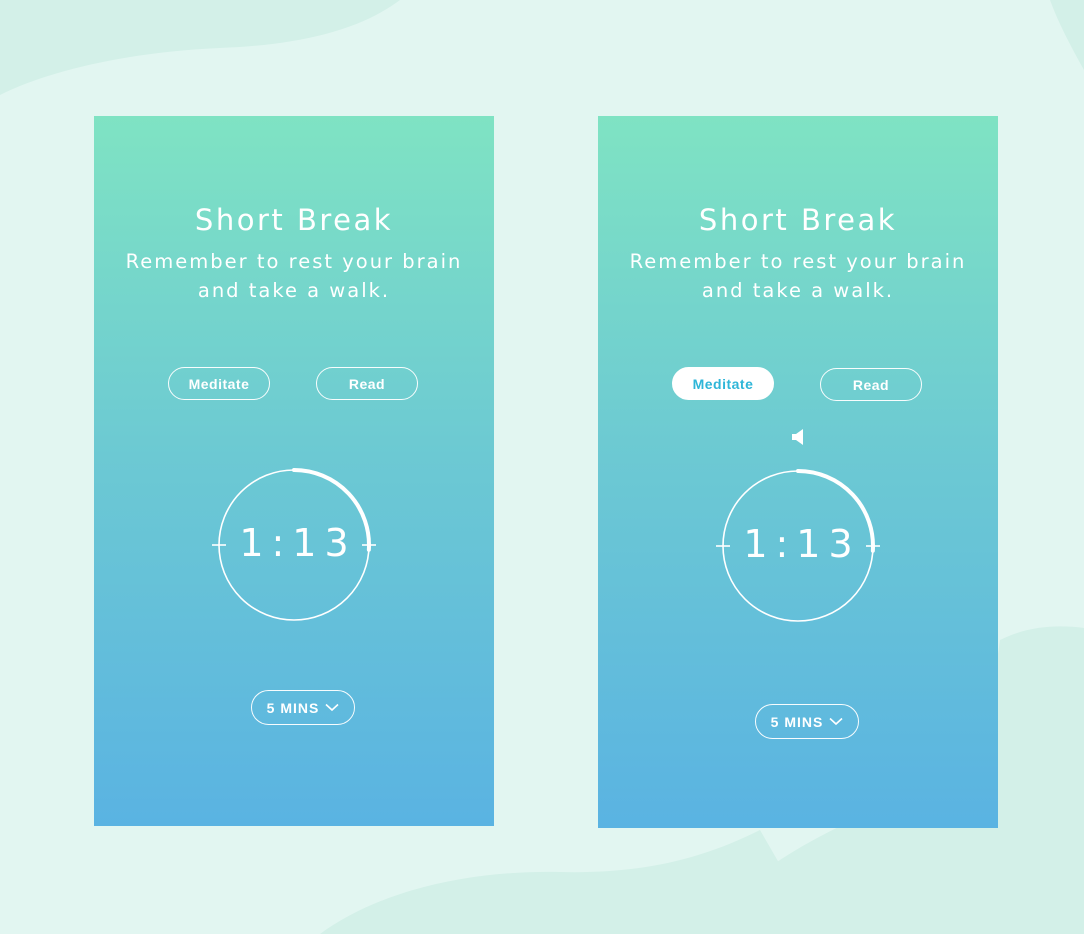  I want to click on speaker-icon, so click(798, 437).